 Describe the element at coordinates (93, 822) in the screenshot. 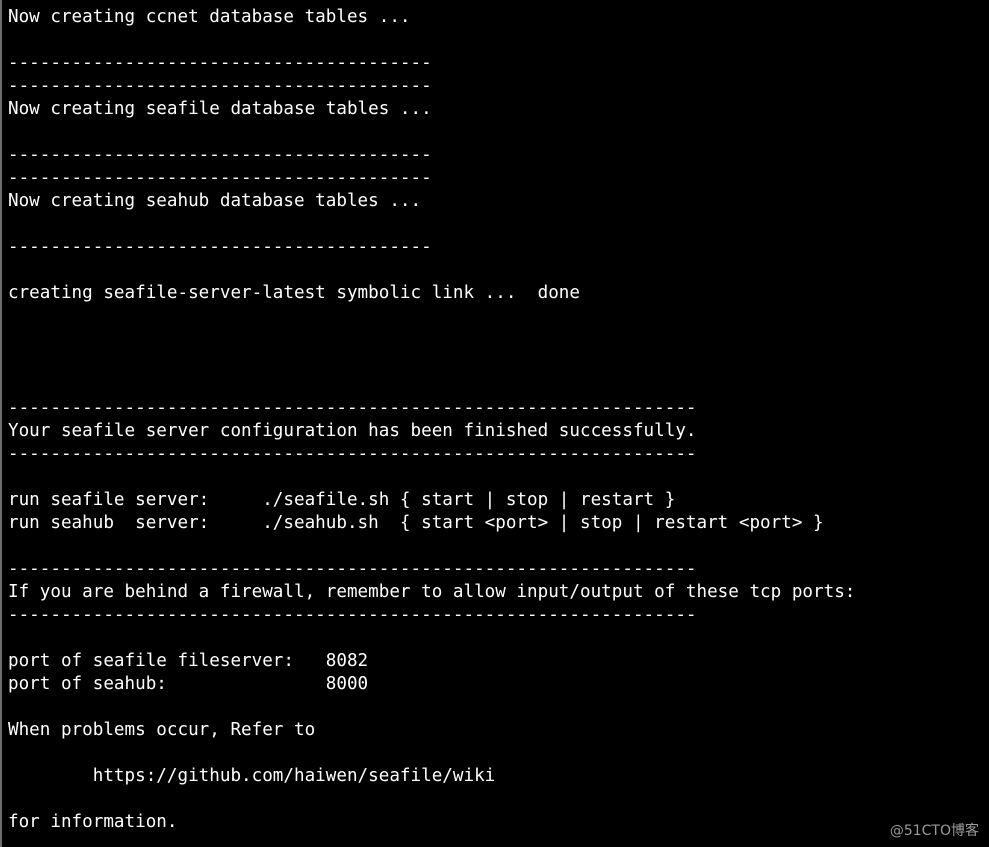

I see `output-line: for information.` at that location.